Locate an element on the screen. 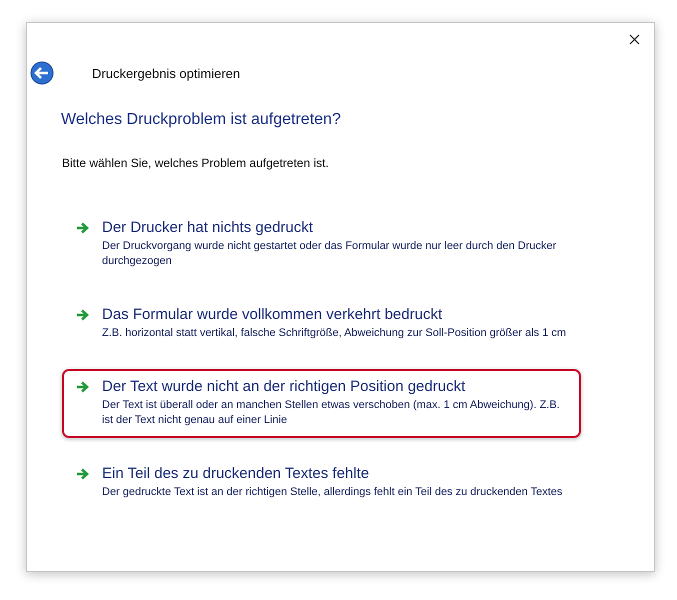 The width and height of the screenshot is (677, 600). option-link: Der Drucker hat nichts gedruckt Der Druckvorgang wurde nicht gestartet oder das Formular wurde nur leer durch den Drucker durchgezogen is located at coordinates (321, 244).